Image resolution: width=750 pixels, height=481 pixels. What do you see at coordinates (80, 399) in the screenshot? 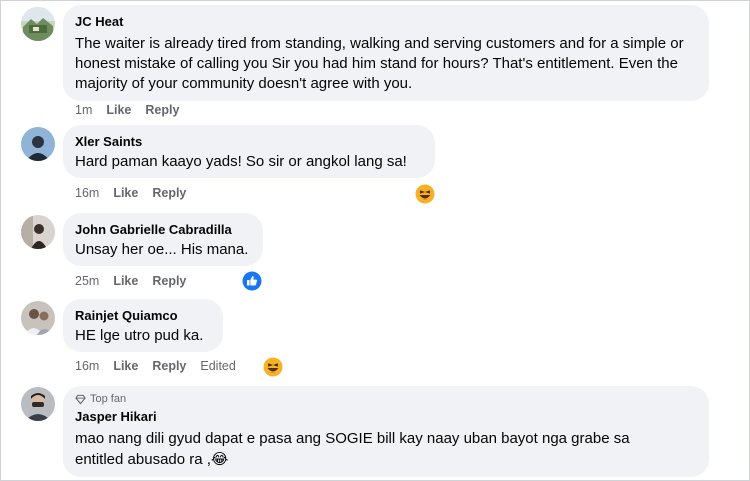
I see `diamond-icon` at bounding box center [80, 399].